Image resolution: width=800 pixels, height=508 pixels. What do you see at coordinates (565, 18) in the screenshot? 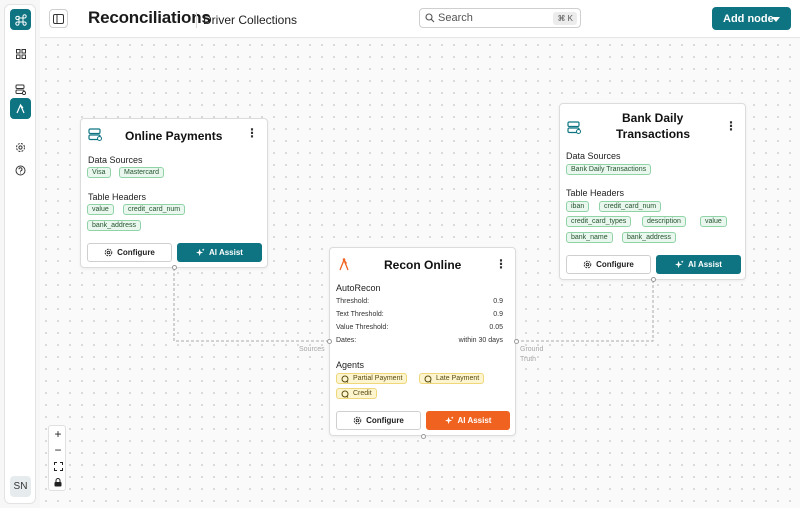
I see `search-shortcut: ⌘ K` at bounding box center [565, 18].